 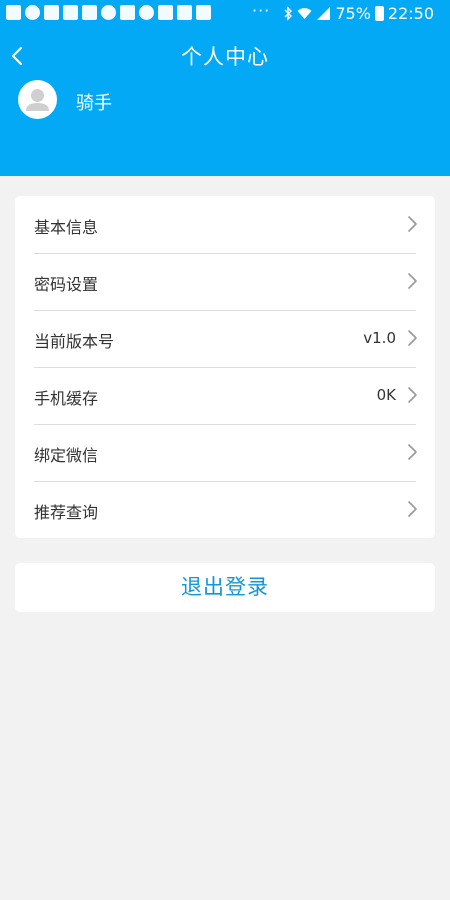 What do you see at coordinates (379, 338) in the screenshot?
I see `version-value: v1.0` at bounding box center [379, 338].